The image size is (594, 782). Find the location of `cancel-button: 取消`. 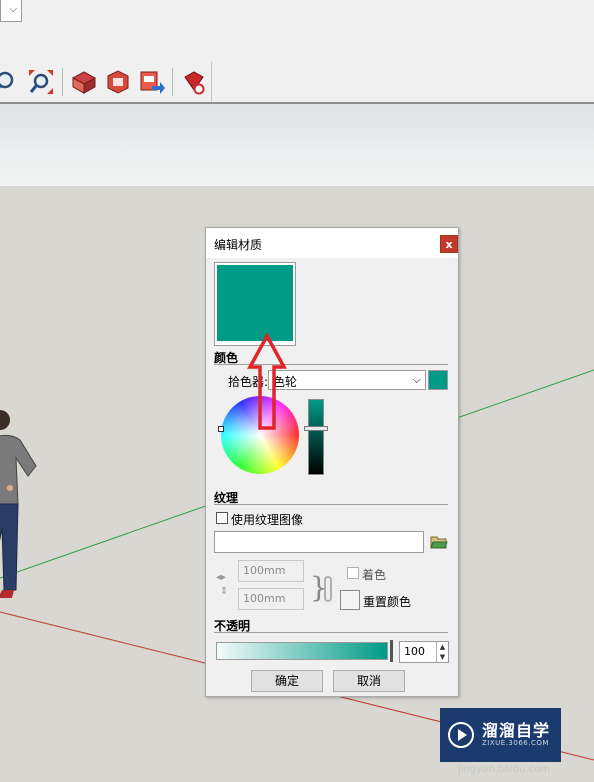

cancel-button: 取消 is located at coordinates (369, 681).